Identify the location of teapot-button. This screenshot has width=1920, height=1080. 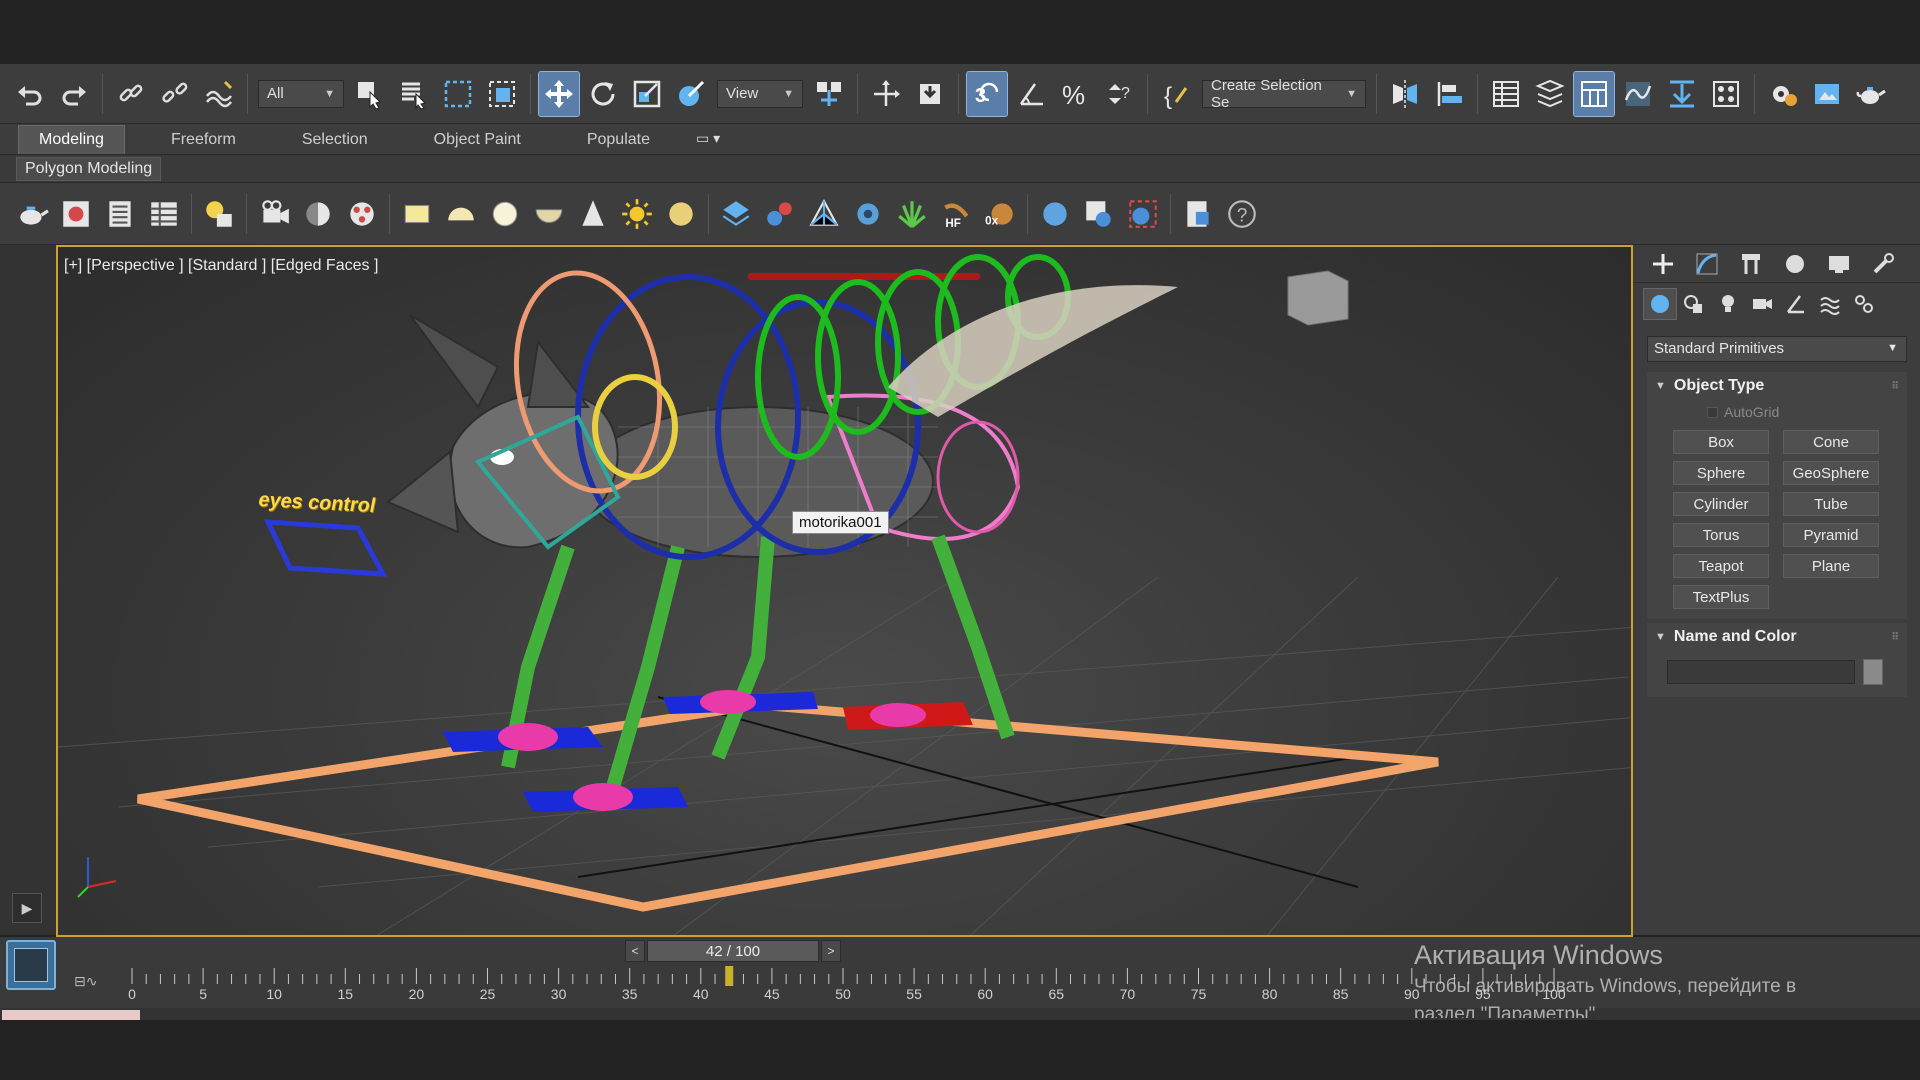
(32, 214).